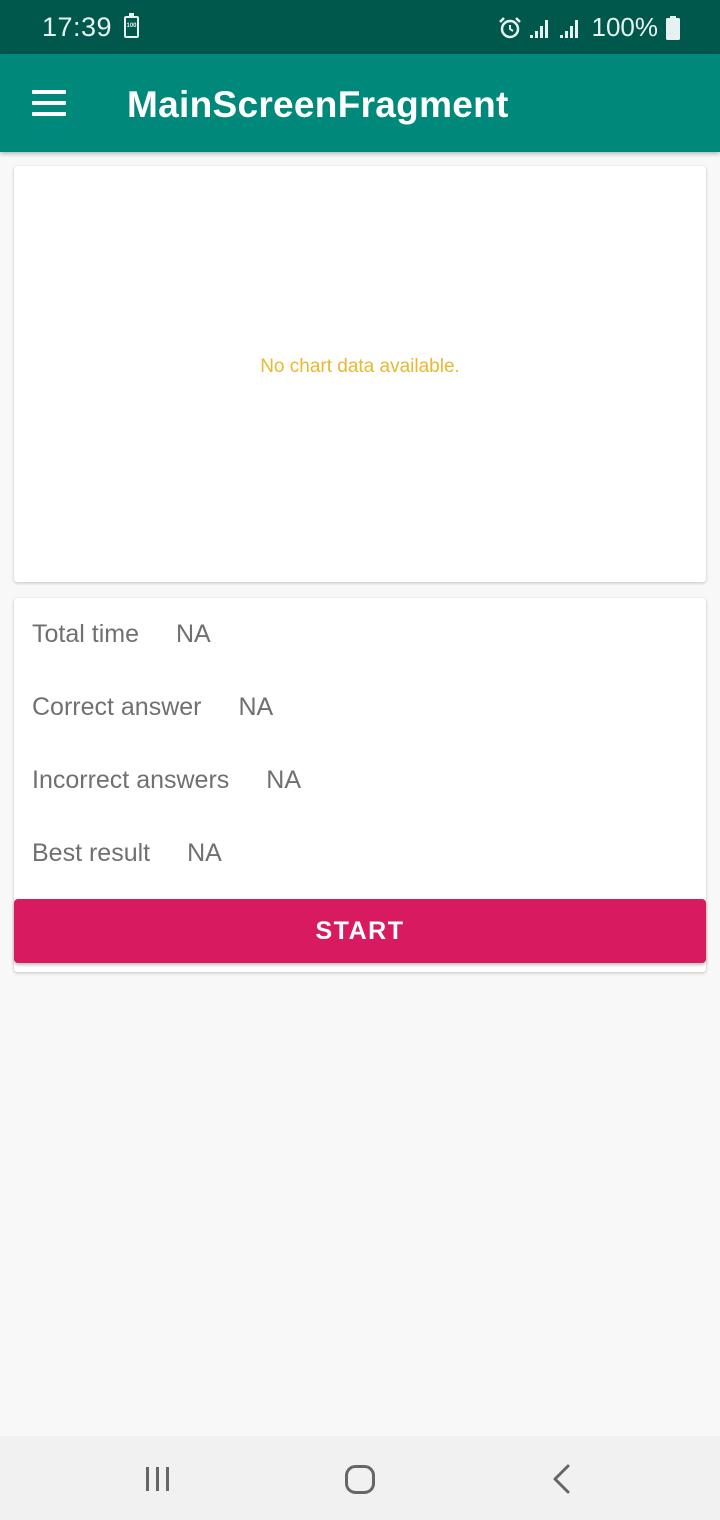 This screenshot has width=720, height=1520. I want to click on stat-label: Incorrect answers, so click(131, 780).